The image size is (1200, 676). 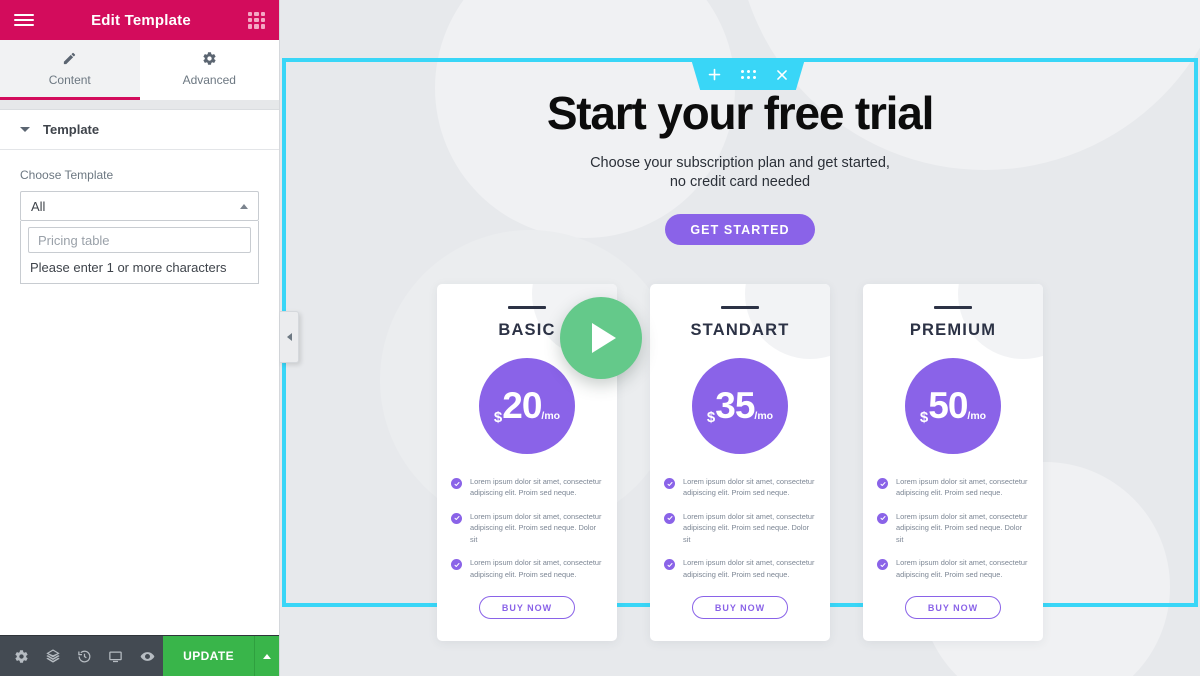 What do you see at coordinates (522, 405) in the screenshot?
I see `price-amount: 20` at bounding box center [522, 405].